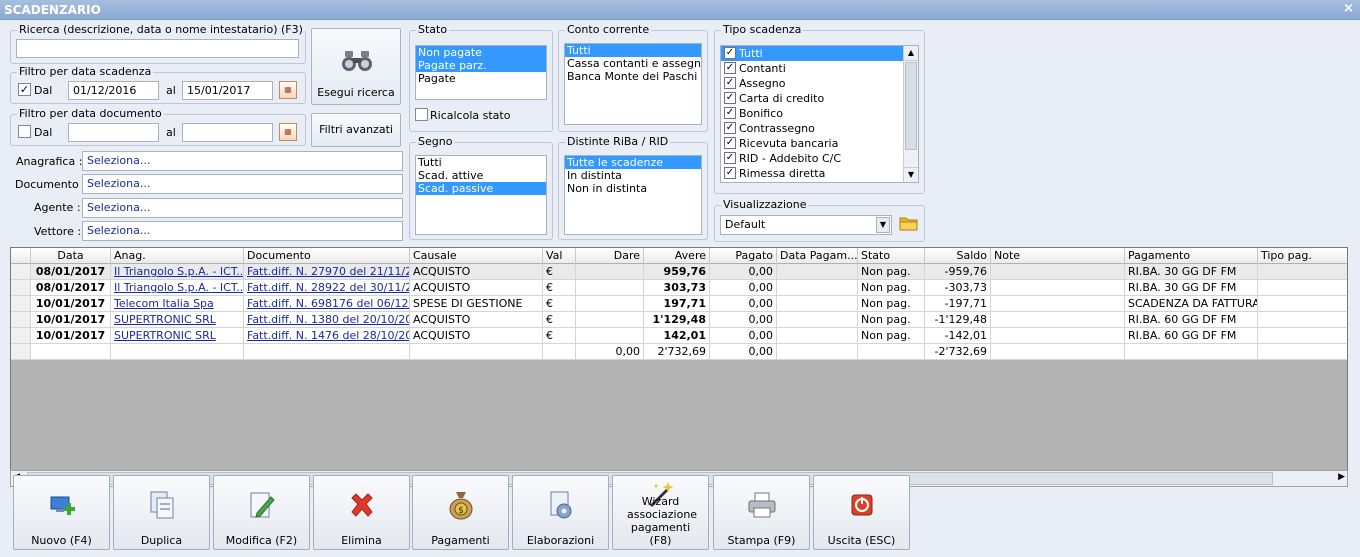 The height and width of the screenshot is (557, 1360). I want to click on column-header: Tipo pag., so click(1302, 256).